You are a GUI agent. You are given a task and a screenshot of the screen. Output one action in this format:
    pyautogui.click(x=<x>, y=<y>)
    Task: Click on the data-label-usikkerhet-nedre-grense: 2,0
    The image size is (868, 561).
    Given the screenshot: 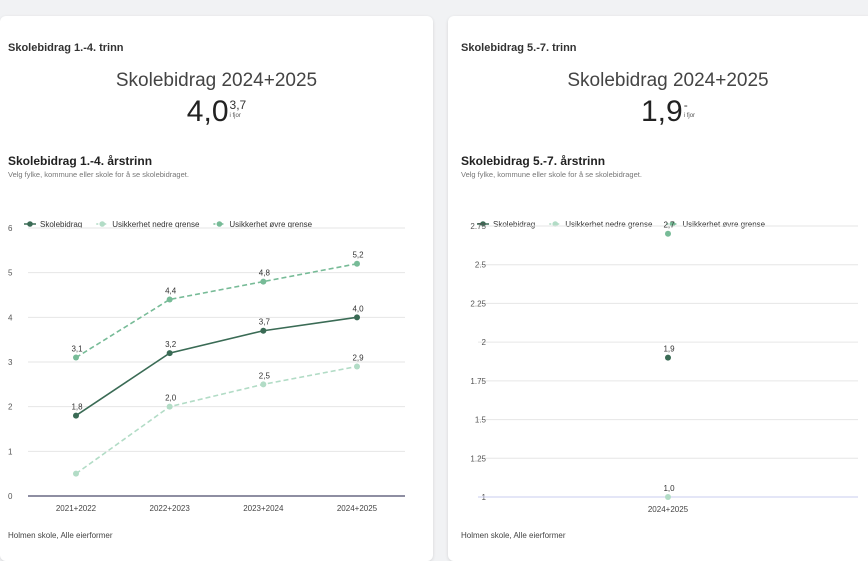 What is the action you would take?
    pyautogui.click(x=171, y=398)
    